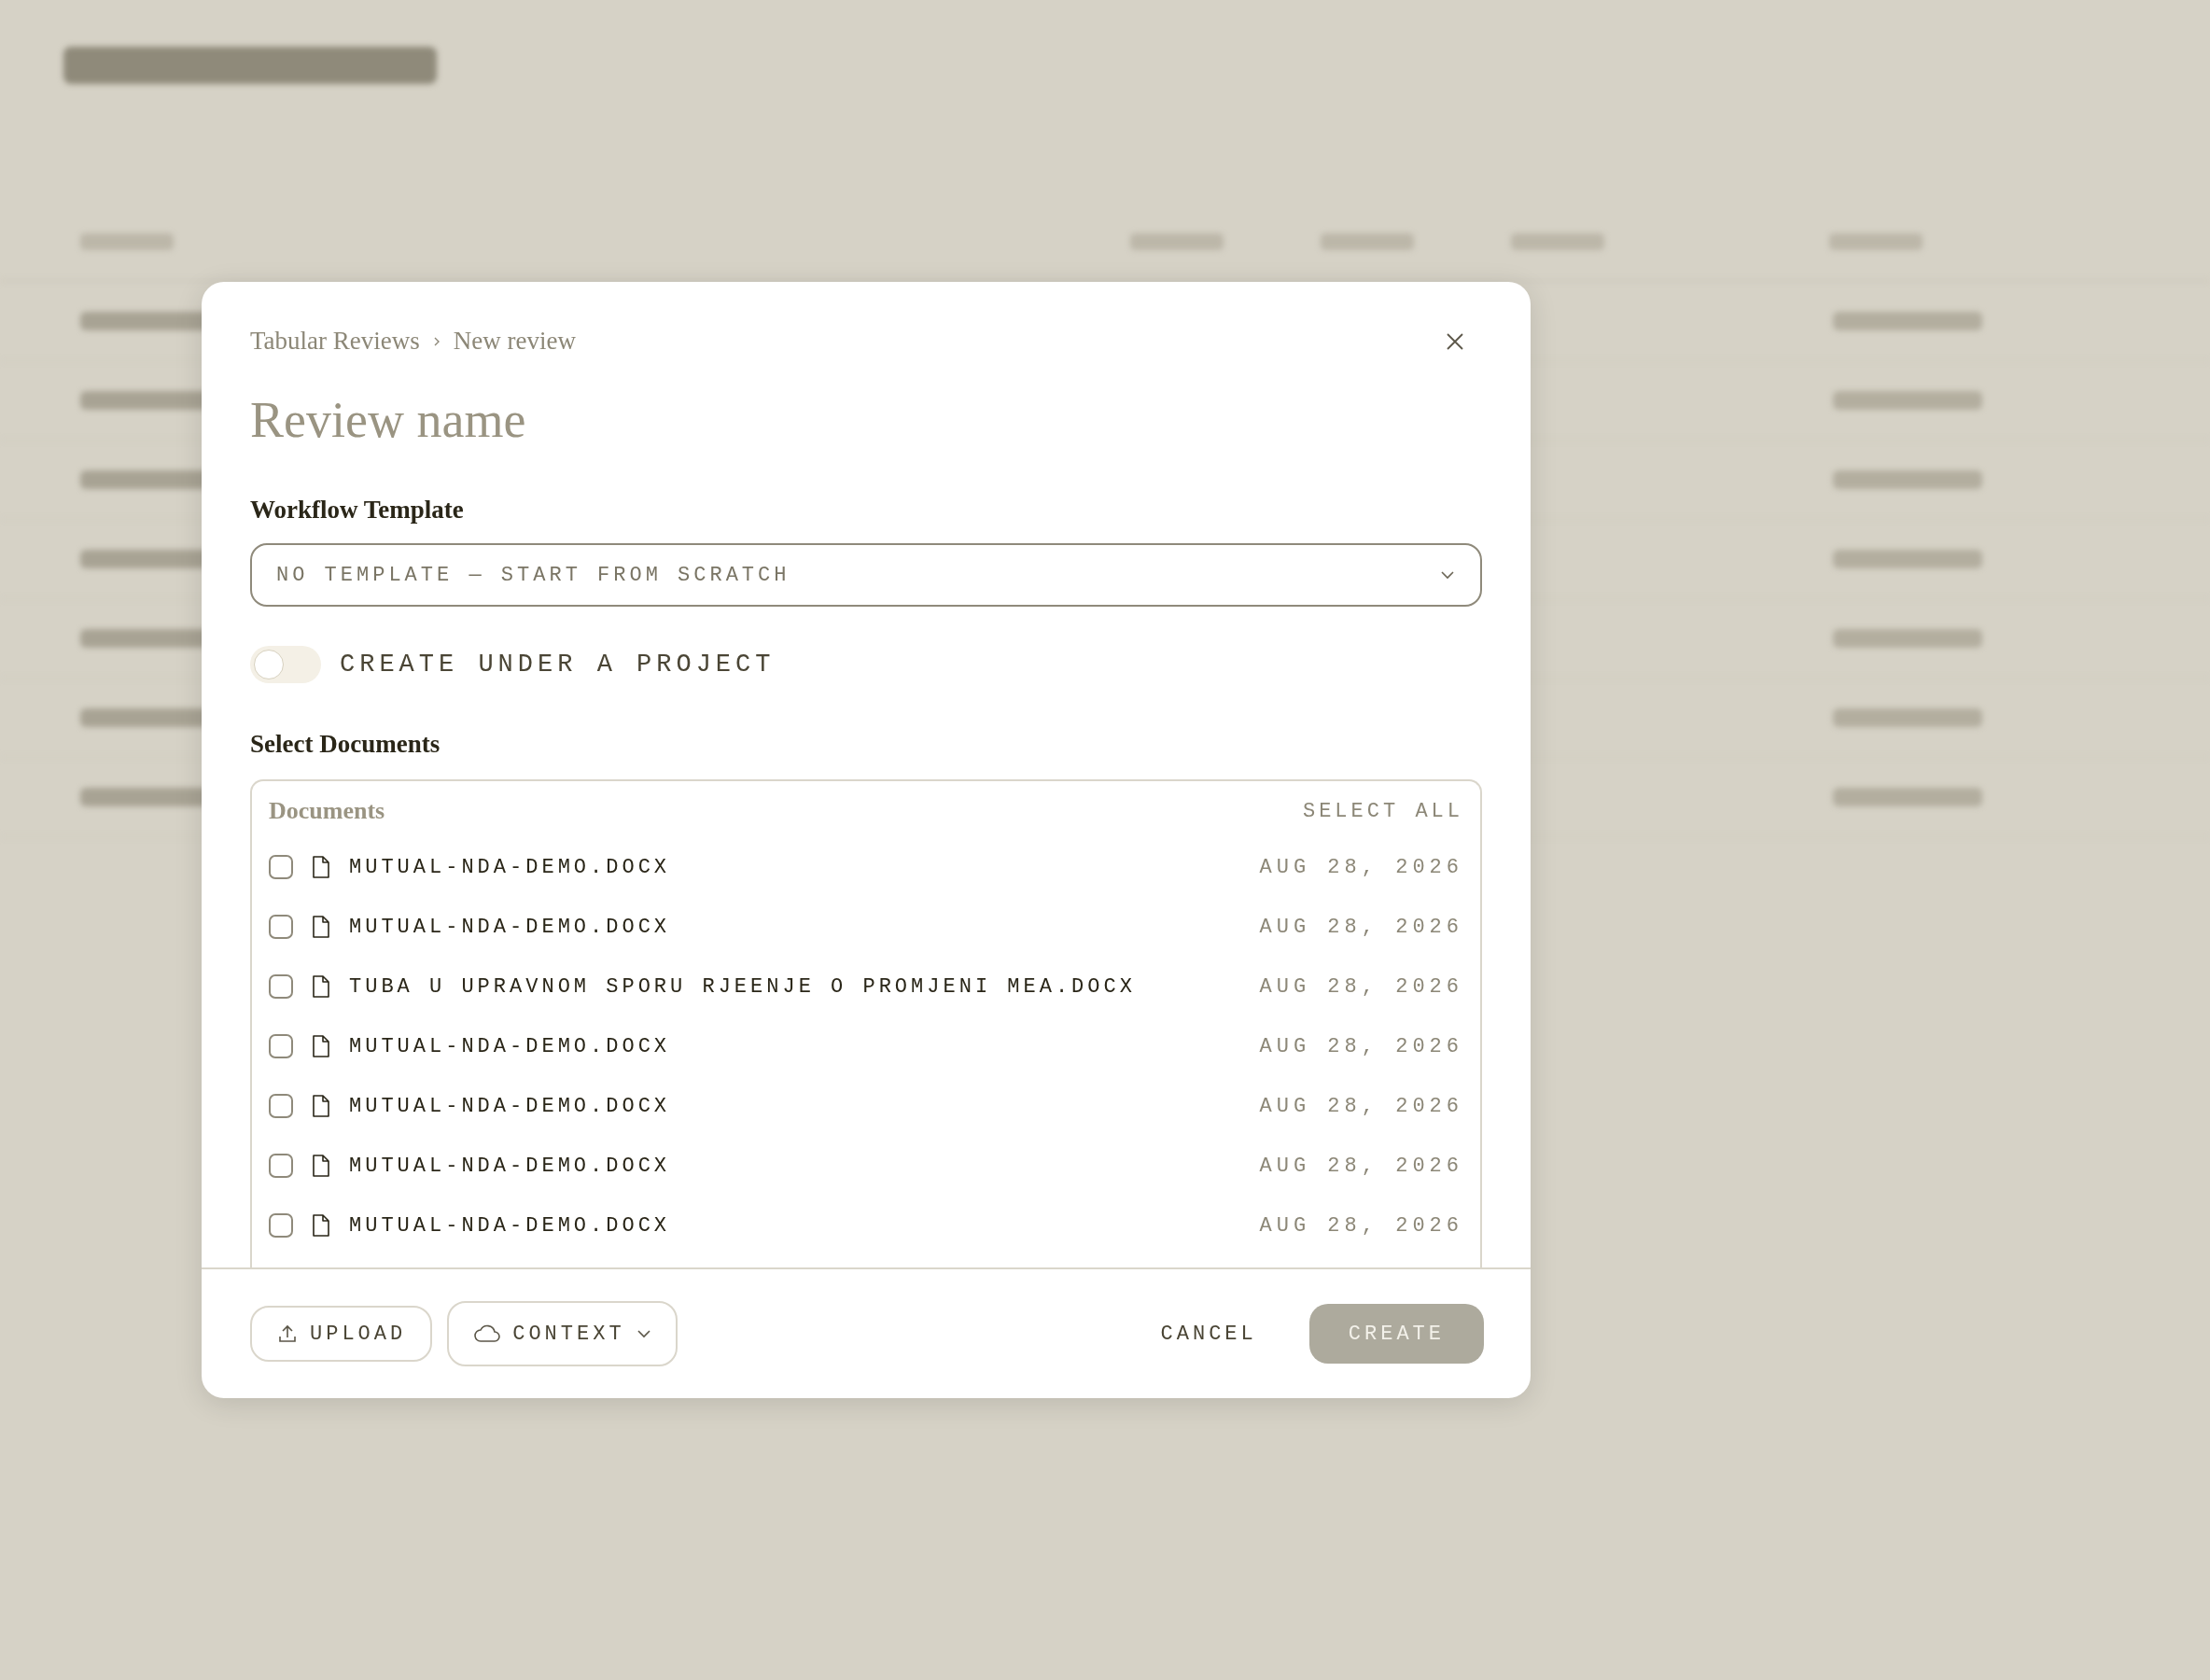 The image size is (2210, 1680). I want to click on cloud-icon, so click(487, 1333).